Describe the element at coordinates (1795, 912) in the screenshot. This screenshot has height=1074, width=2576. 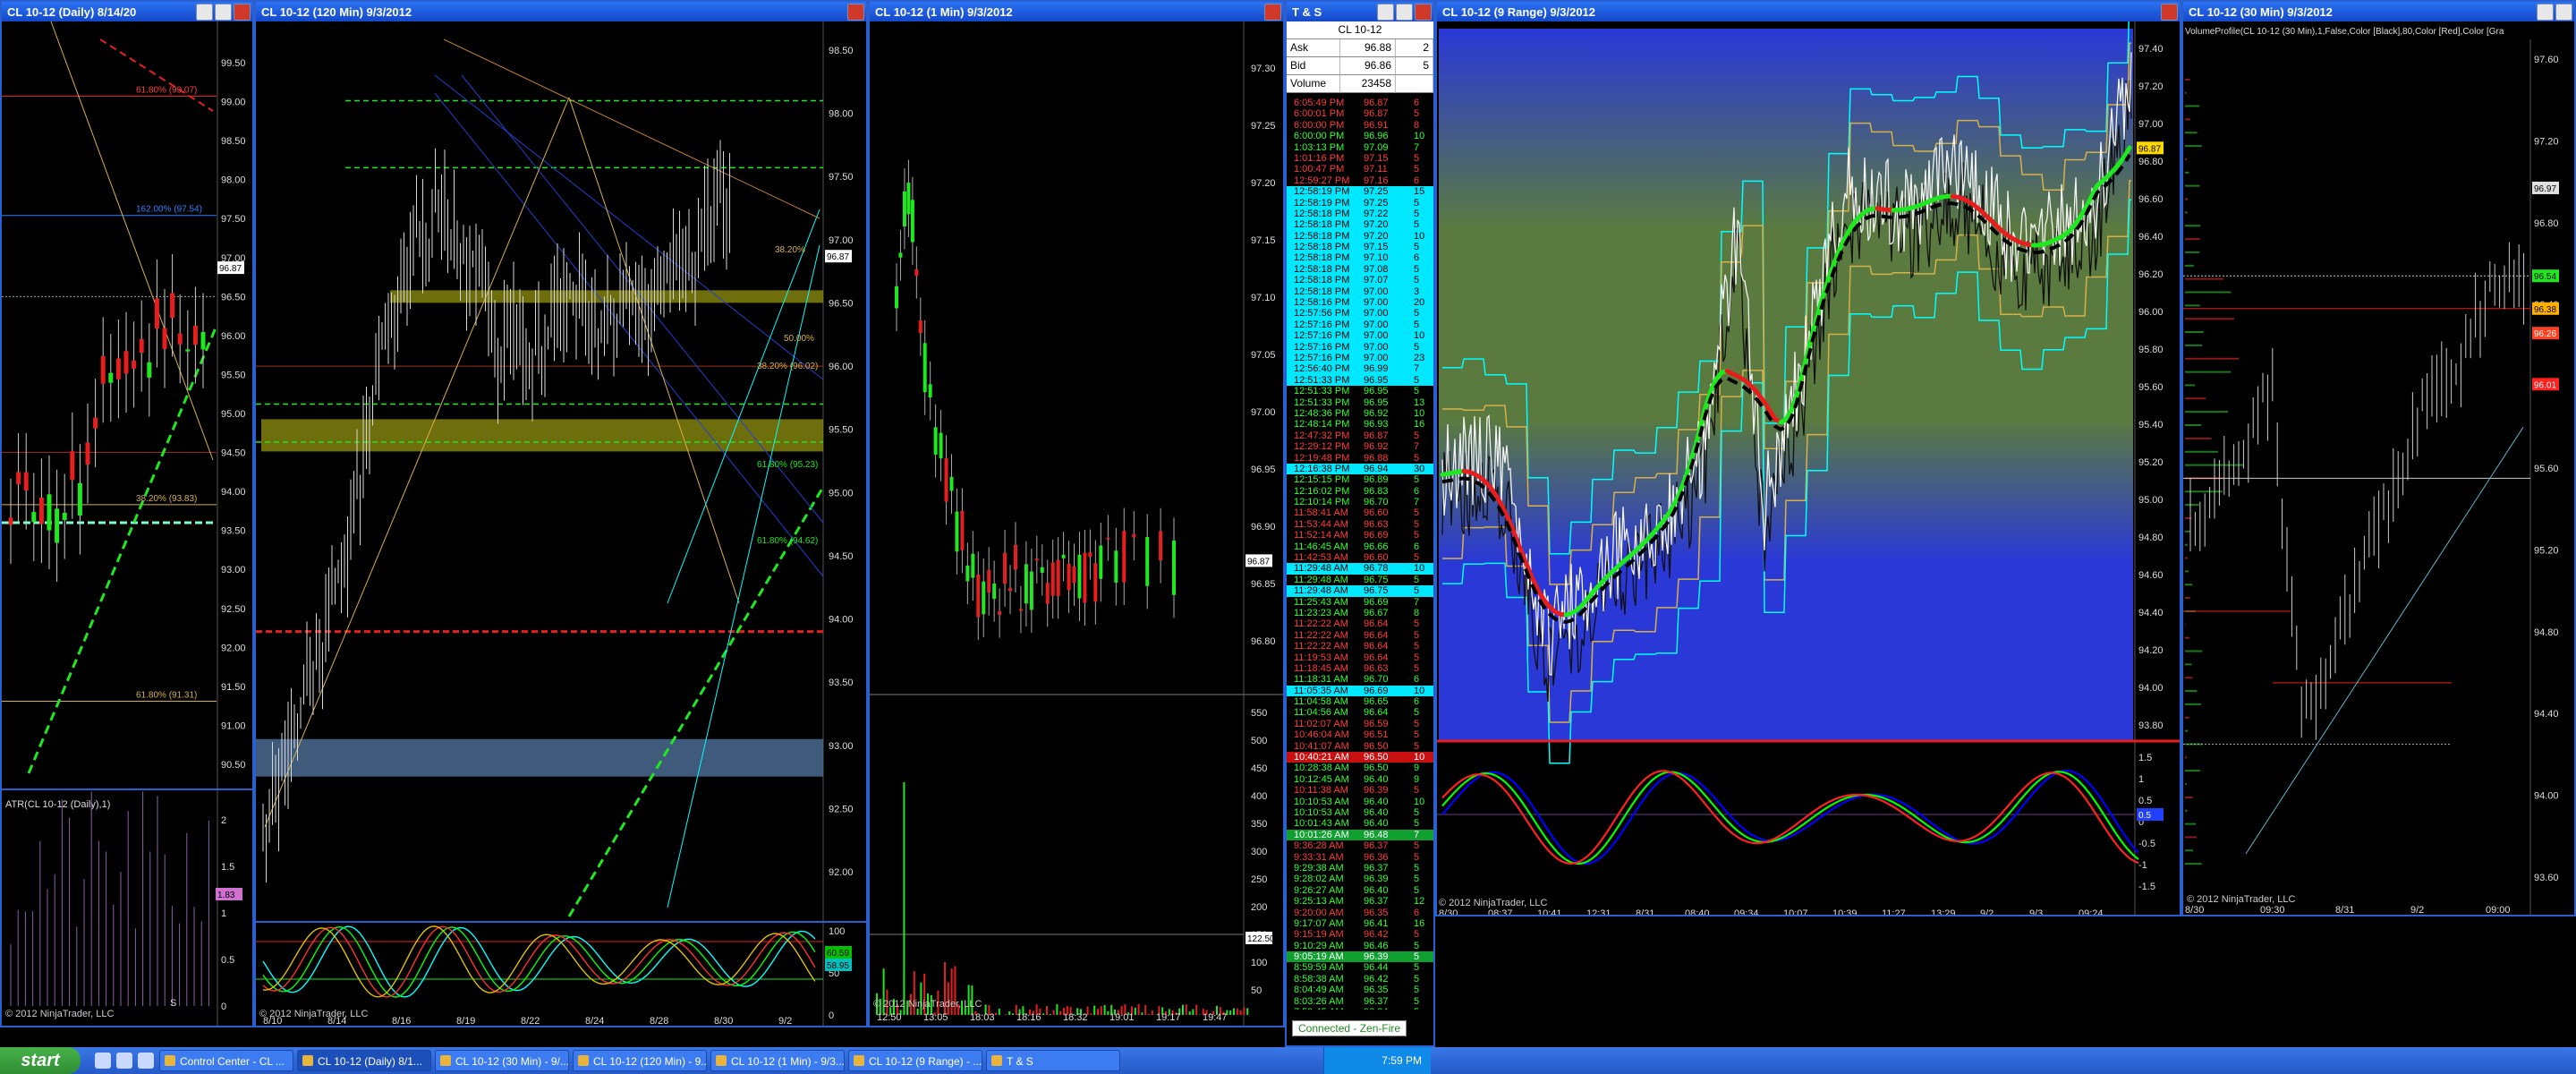
I see `x-axis-tick-label: 10:07` at that location.